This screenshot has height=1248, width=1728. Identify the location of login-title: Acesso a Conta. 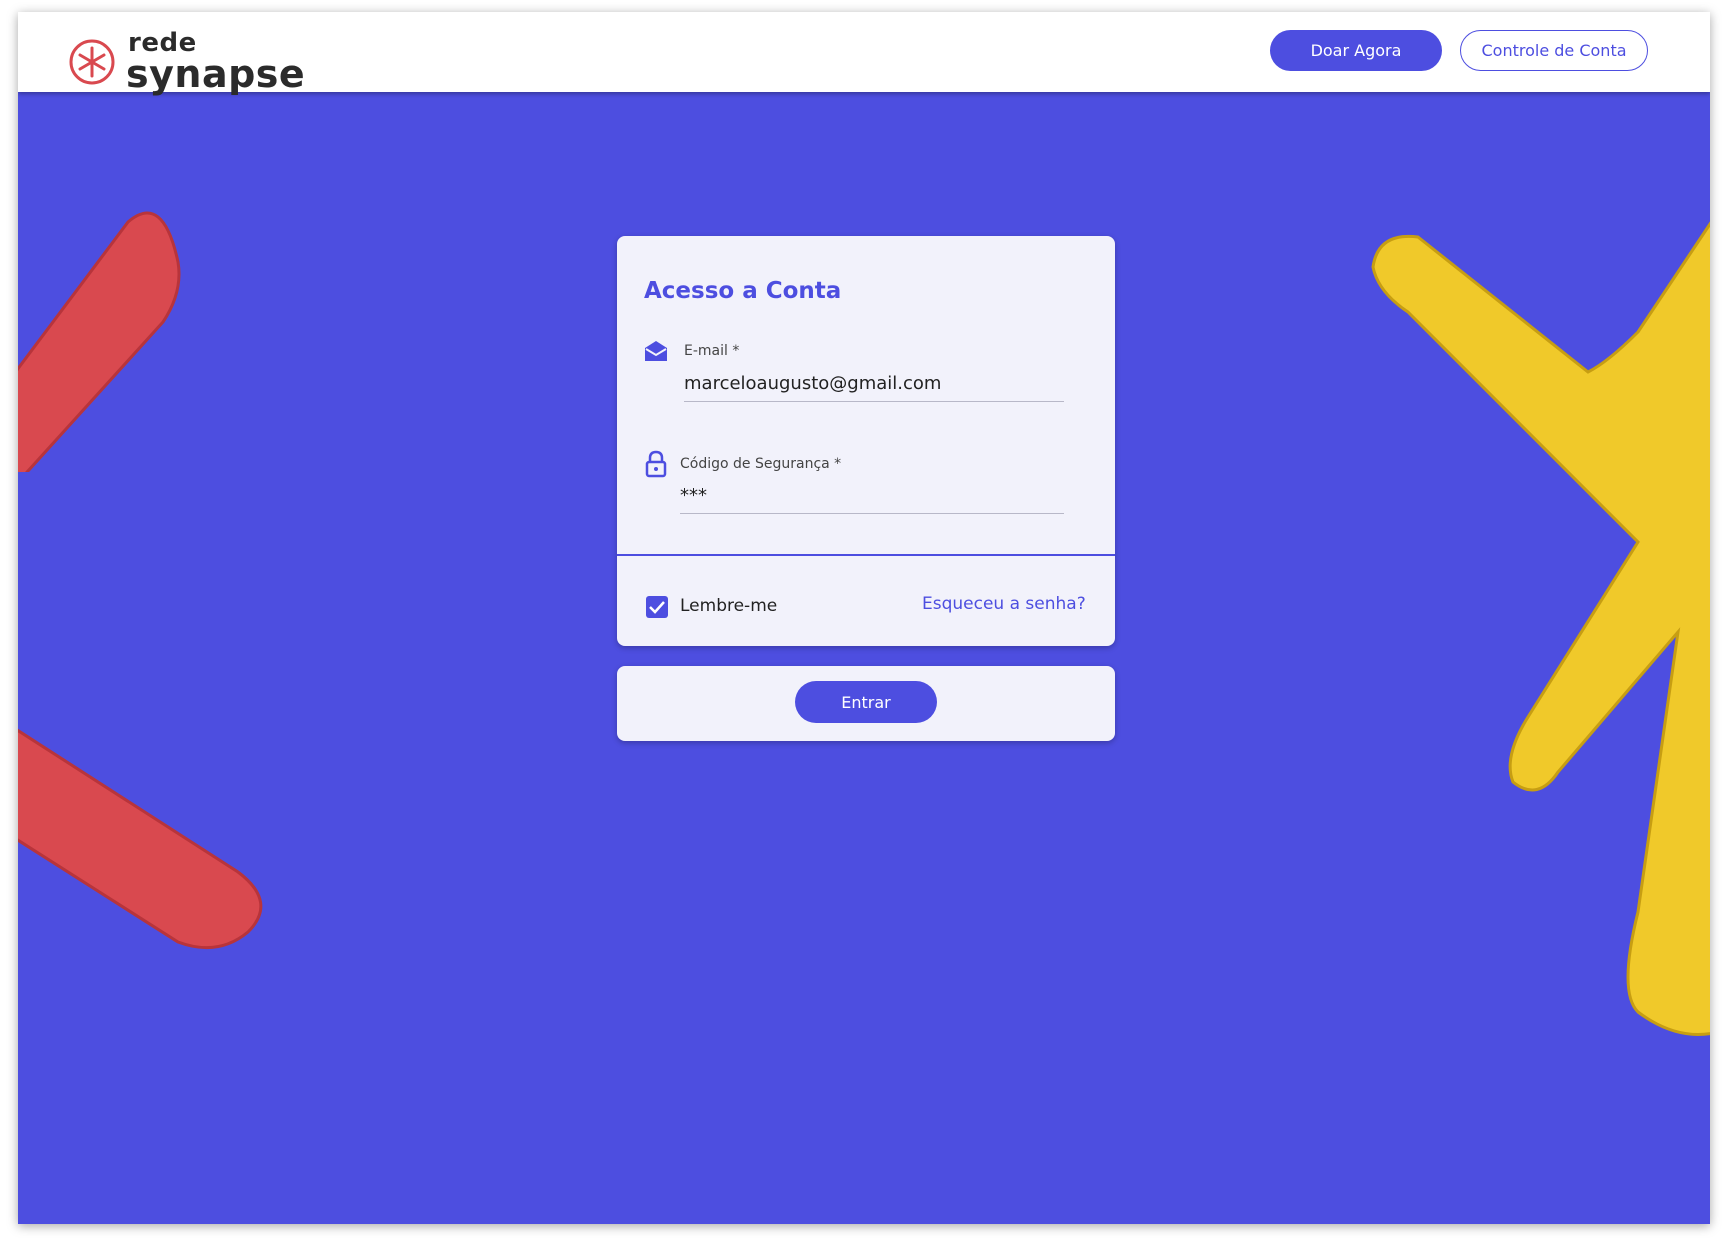
(743, 291).